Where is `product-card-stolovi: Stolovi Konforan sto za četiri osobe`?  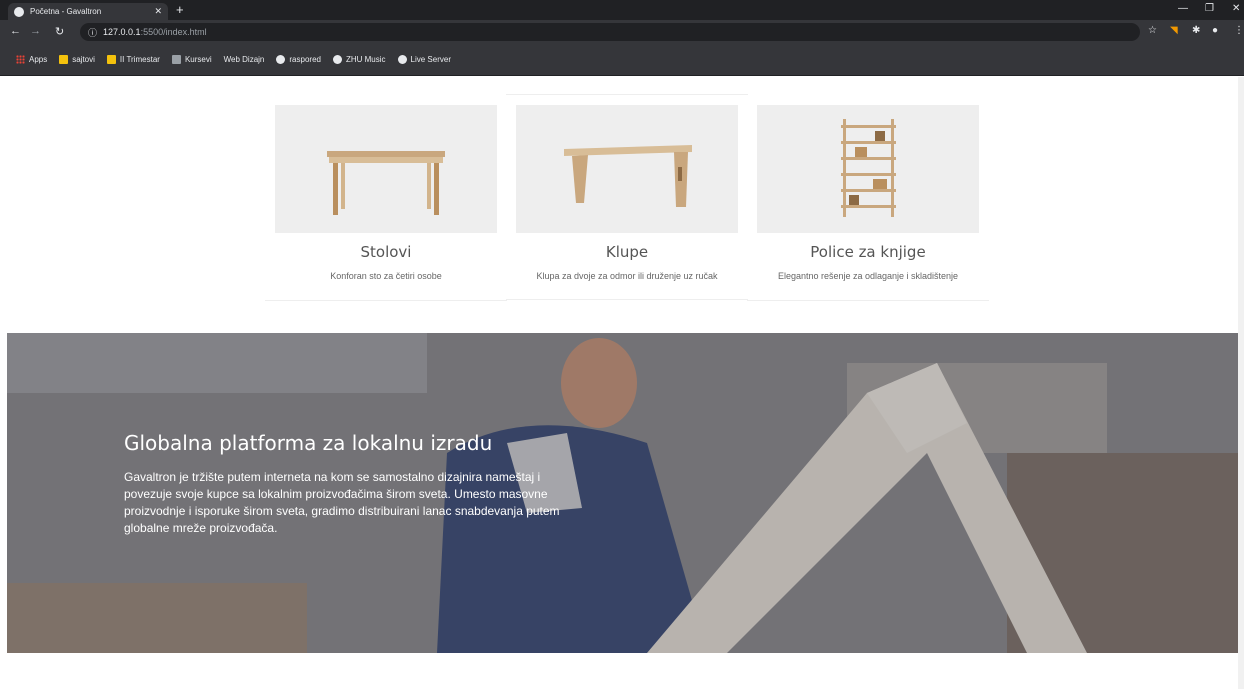
product-card-stolovi: Stolovi Konforan sto za četiri osobe is located at coordinates (386, 198).